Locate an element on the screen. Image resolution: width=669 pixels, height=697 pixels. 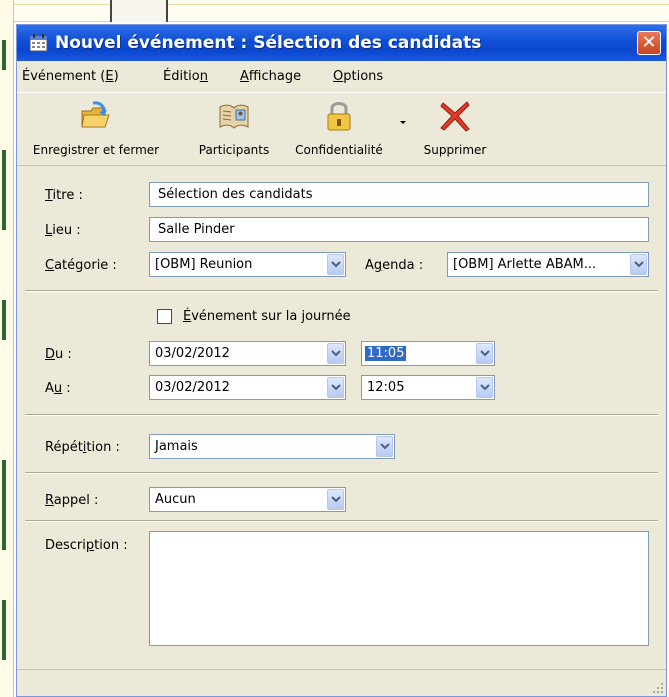
to-label: Au : is located at coordinates (58, 388).